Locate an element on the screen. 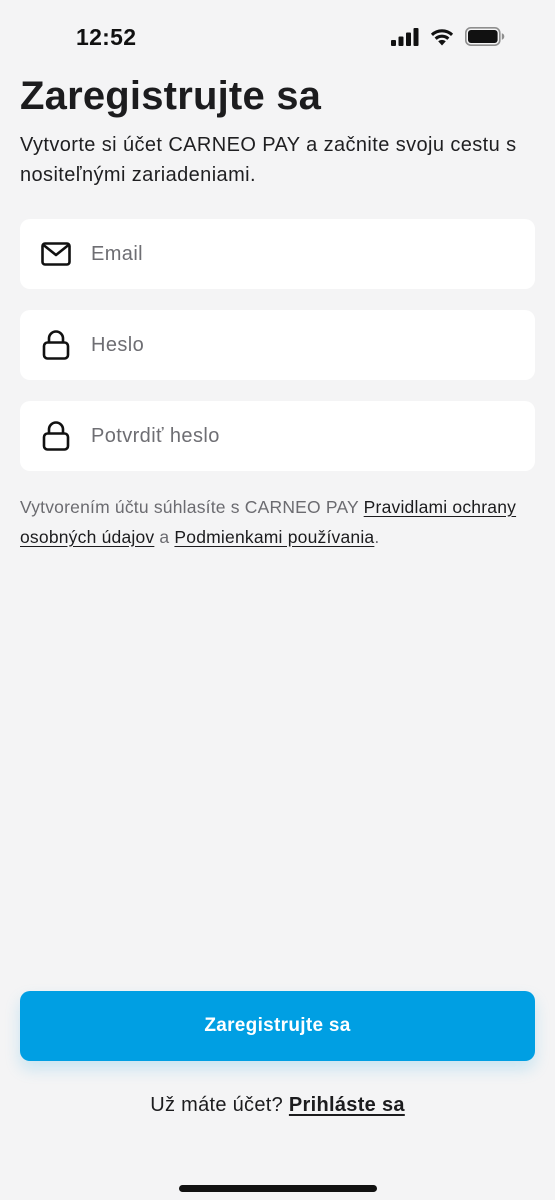 The width and height of the screenshot is (555, 1200). signal-icon is located at coordinates (405, 36).